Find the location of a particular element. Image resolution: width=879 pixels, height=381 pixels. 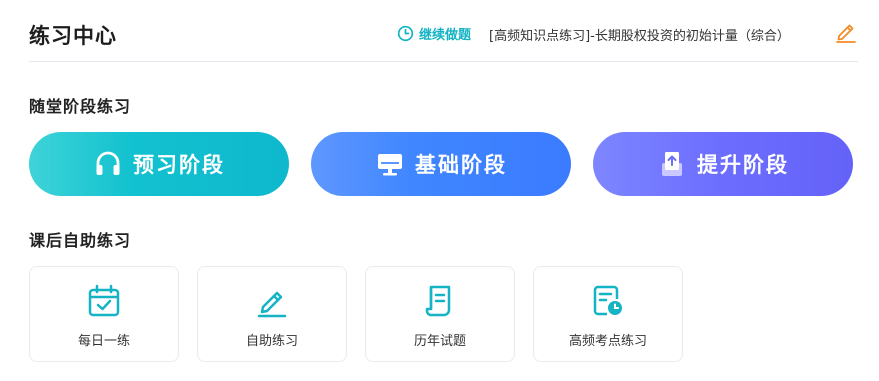

headphones-icon is located at coordinates (108, 163).